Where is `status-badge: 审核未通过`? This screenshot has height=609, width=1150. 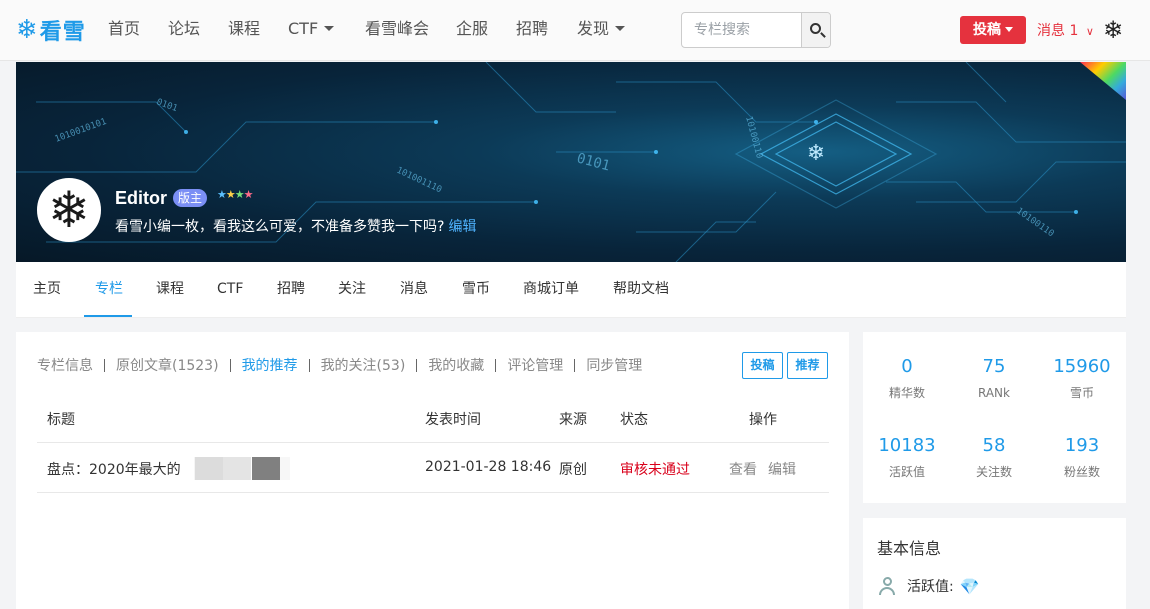
status-badge: 审核未通过 is located at coordinates (655, 470).